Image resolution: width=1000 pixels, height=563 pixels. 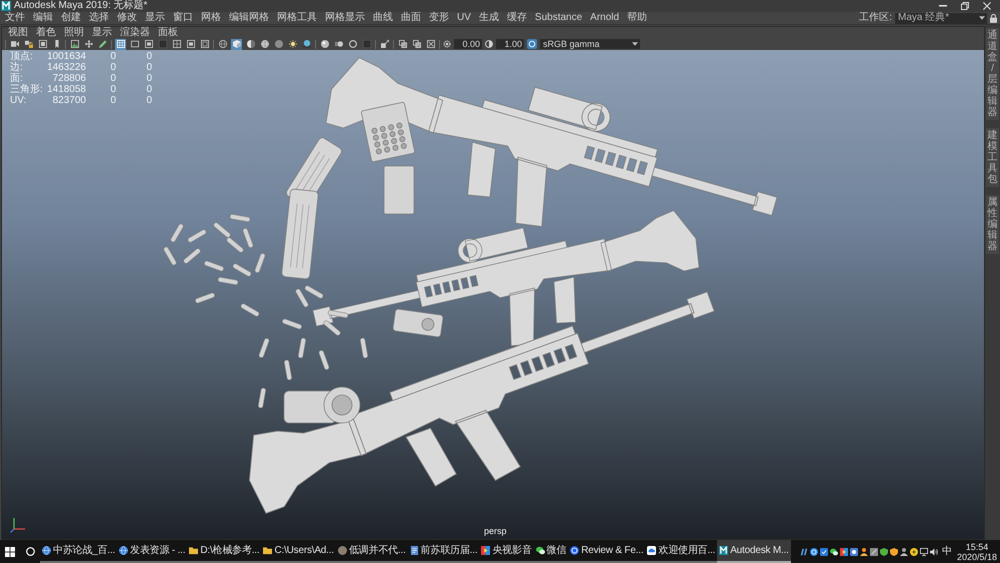 What do you see at coordinates (976, 557) in the screenshot?
I see `clock-date: 2020/5/18` at bounding box center [976, 557].